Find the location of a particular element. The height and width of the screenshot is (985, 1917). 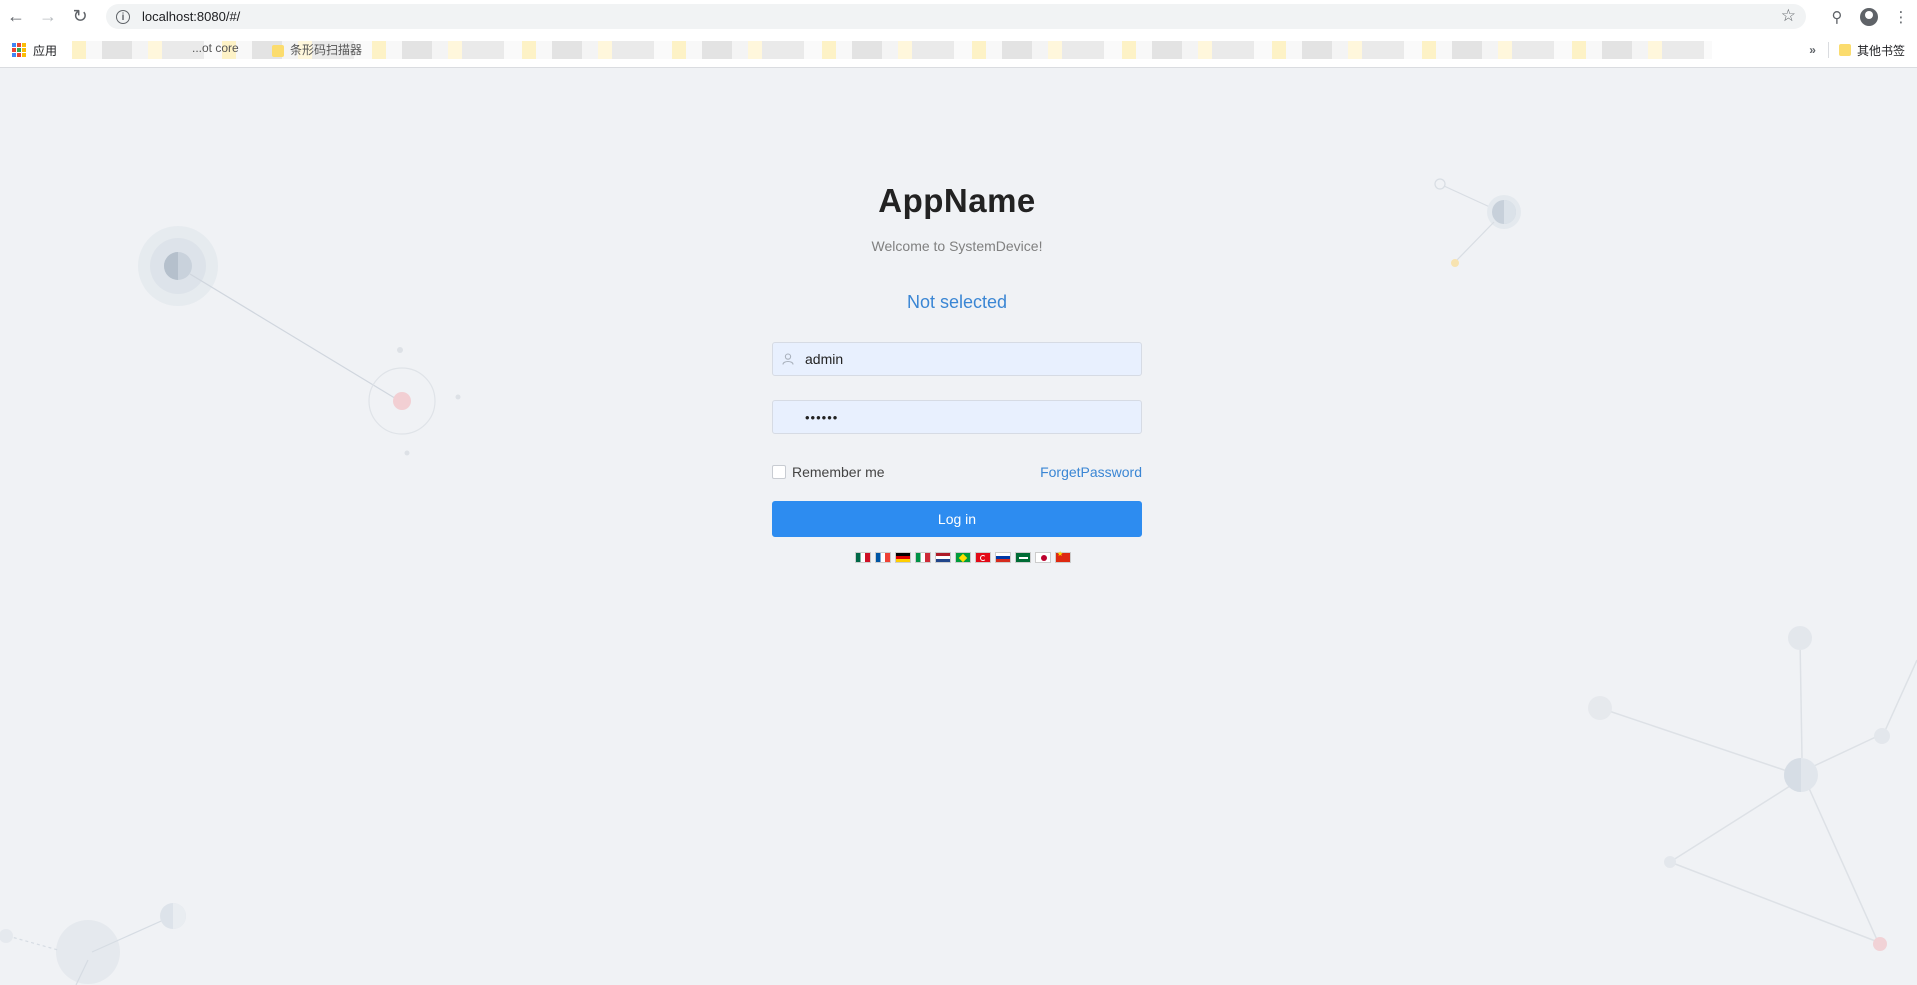

welcome-text: Welcome to SystemDevice! is located at coordinates (957, 246).